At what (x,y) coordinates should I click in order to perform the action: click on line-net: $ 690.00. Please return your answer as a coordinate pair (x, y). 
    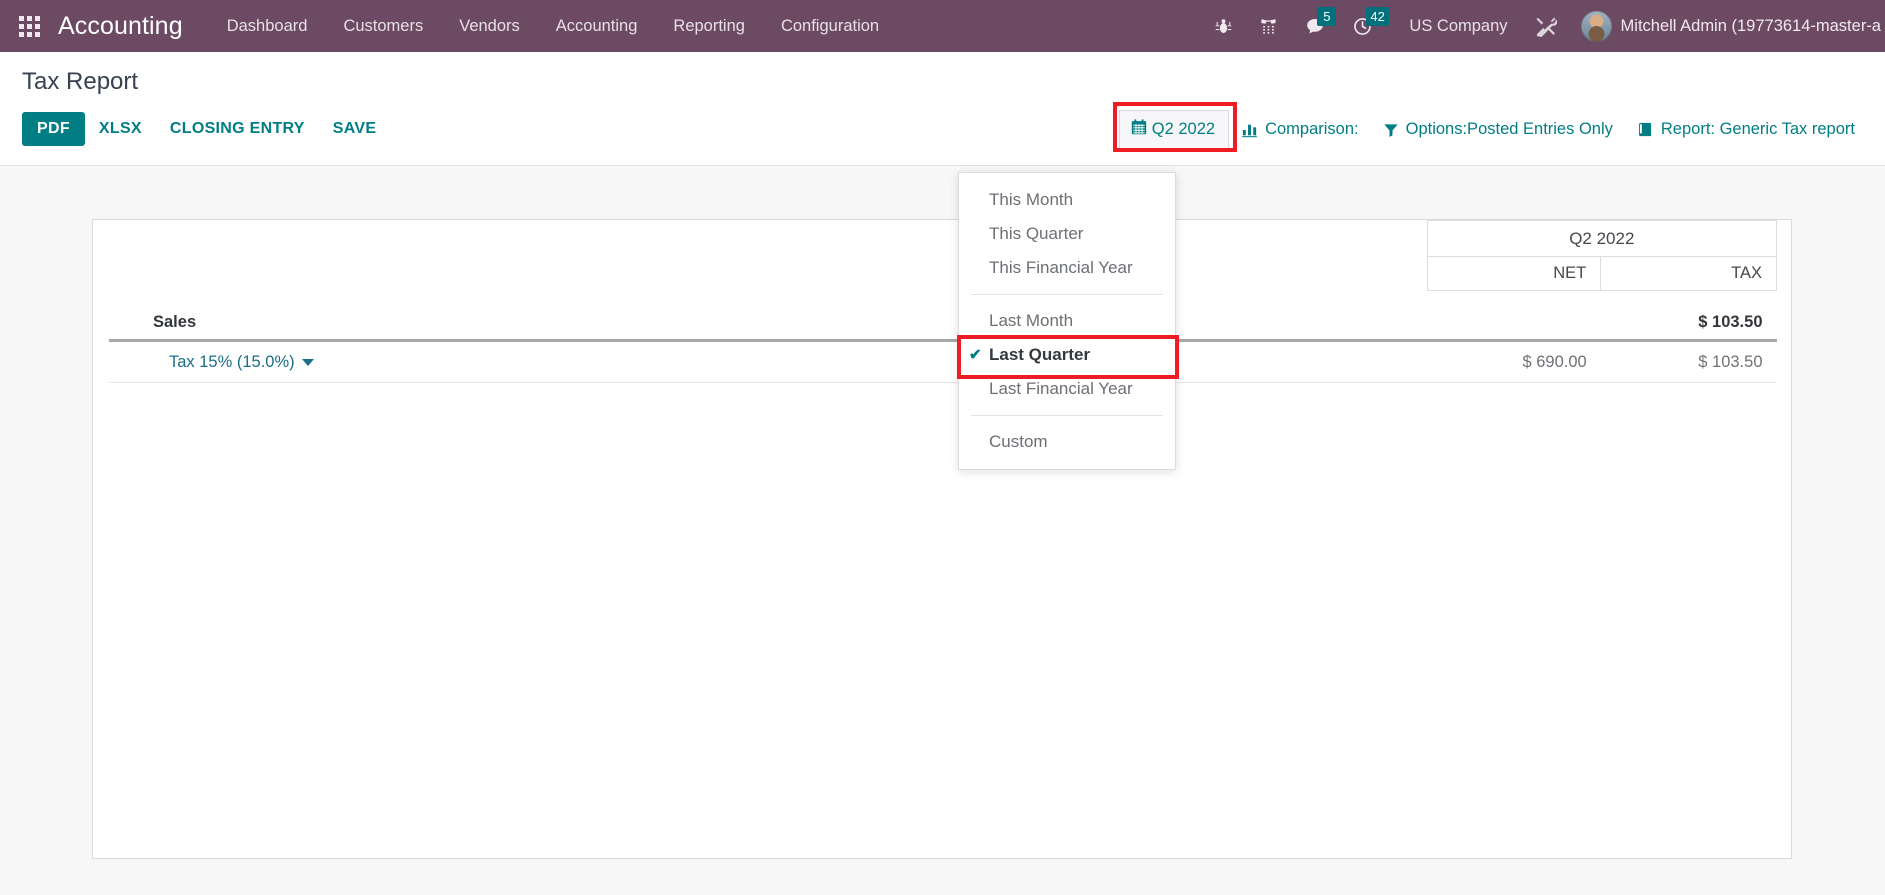
    Looking at the image, I should click on (1514, 361).